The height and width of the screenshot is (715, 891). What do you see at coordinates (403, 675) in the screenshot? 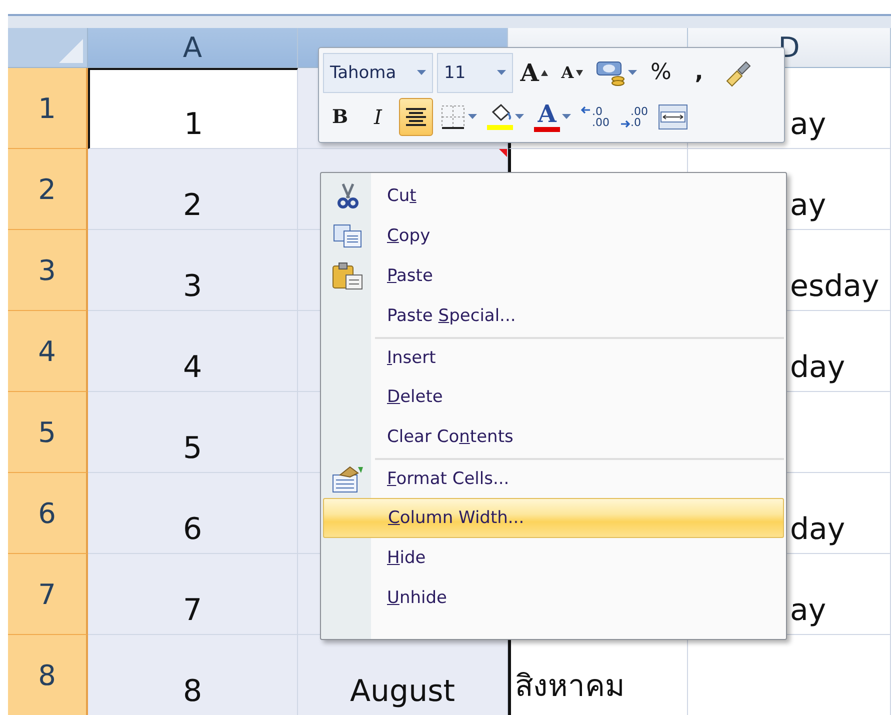
I see `table-cell: August` at bounding box center [403, 675].